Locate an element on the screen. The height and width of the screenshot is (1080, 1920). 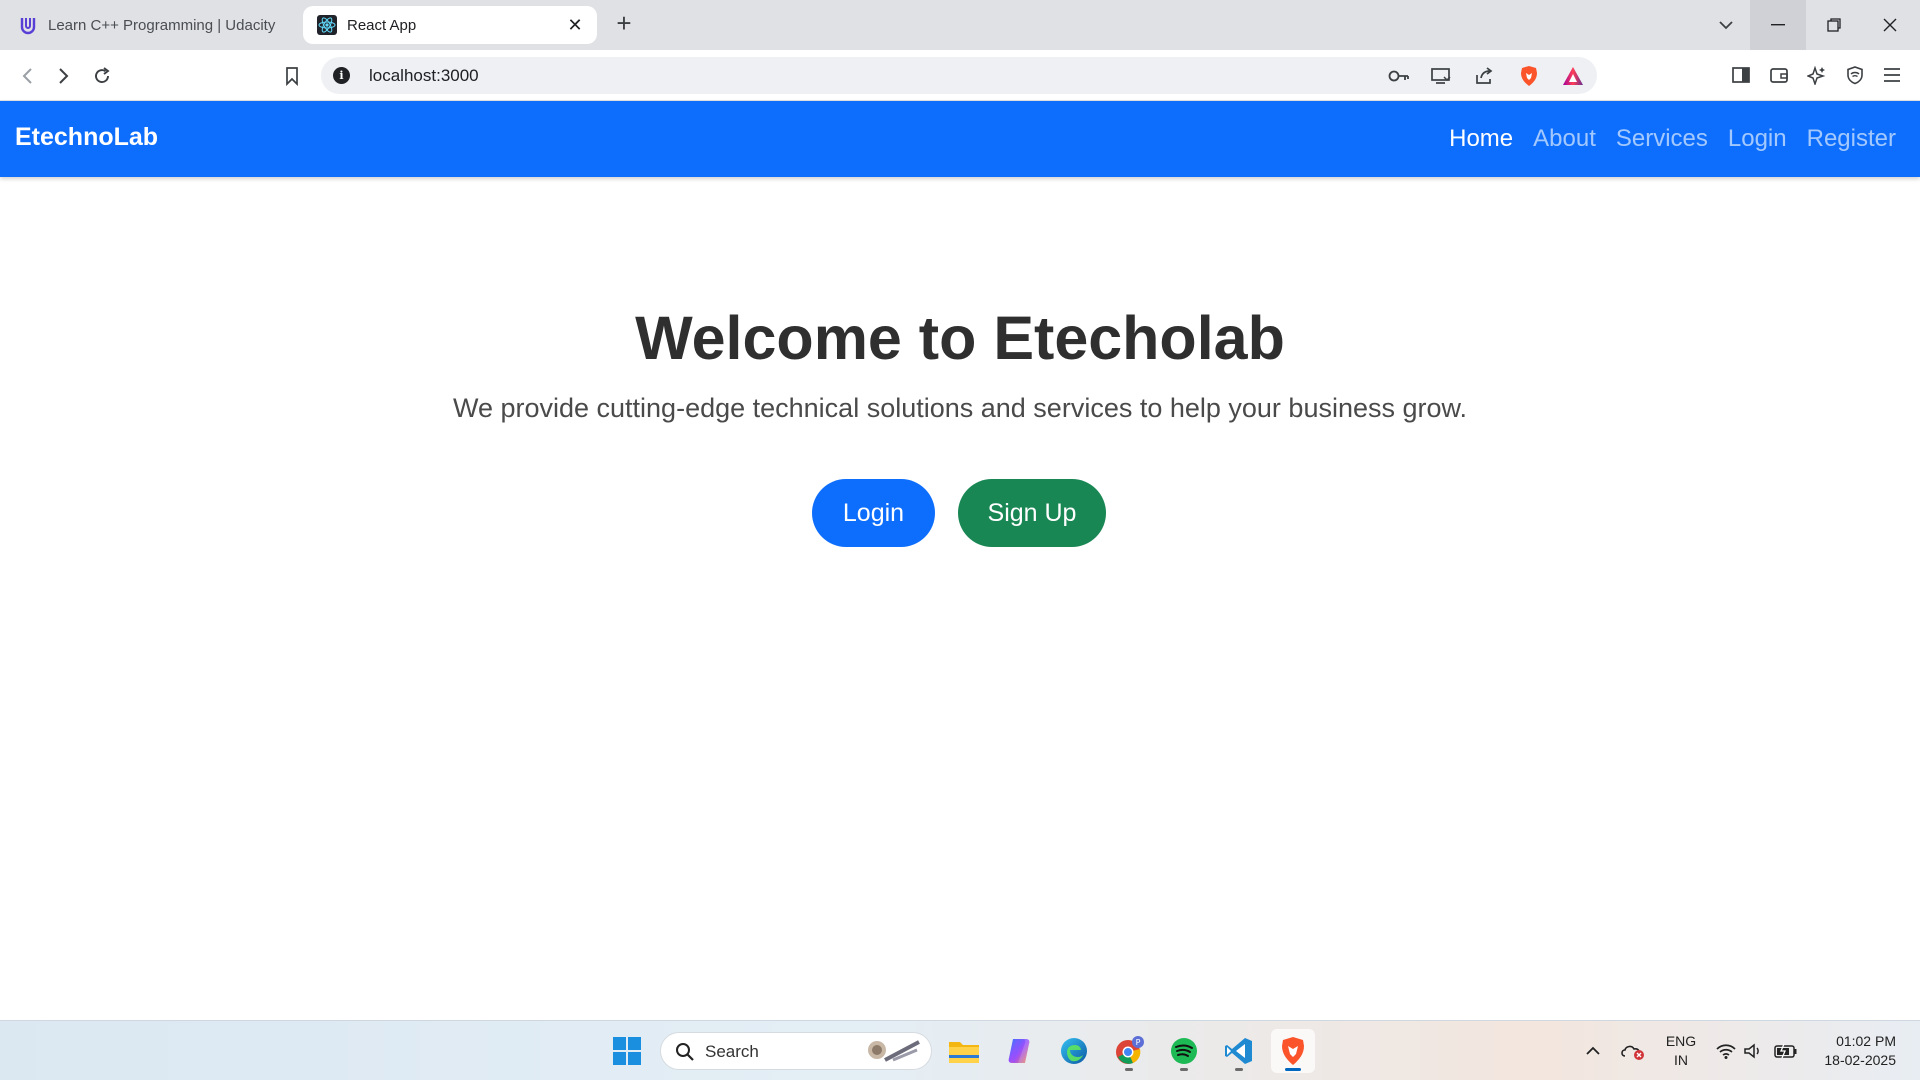
windows-start-icon is located at coordinates (627, 1051).